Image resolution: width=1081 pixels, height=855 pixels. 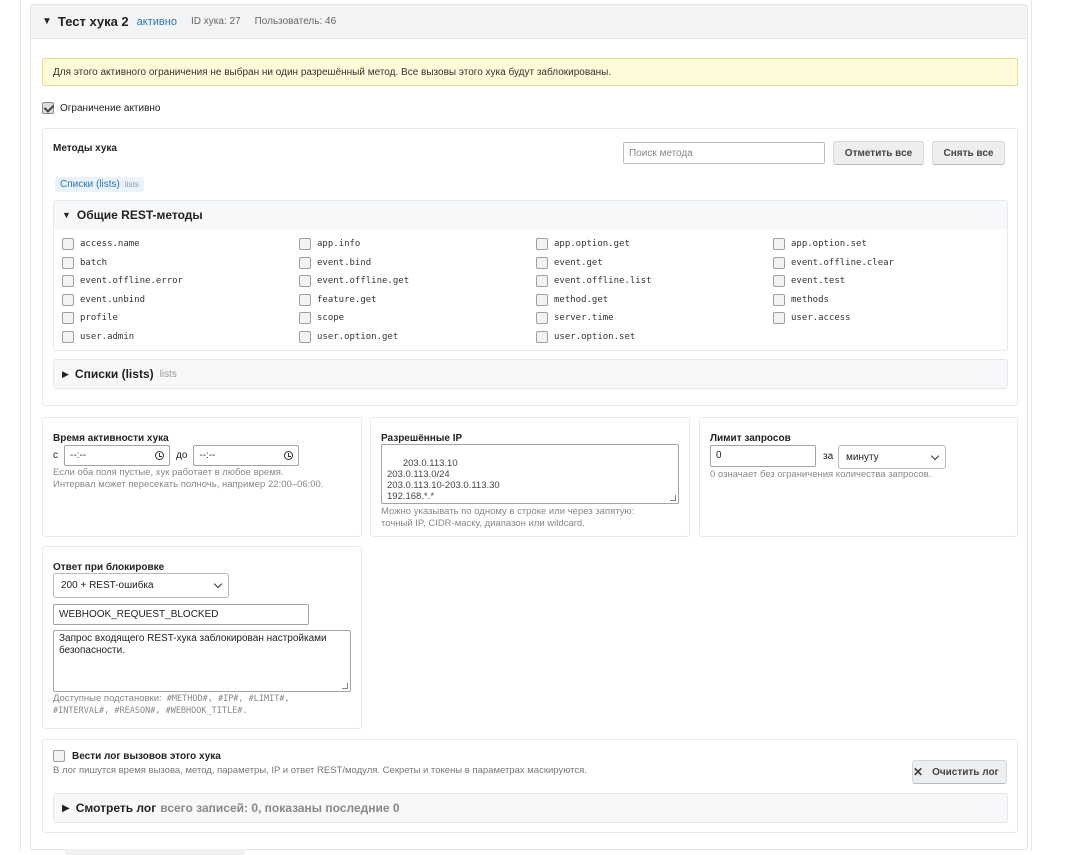 I want to click on limit-title: Лимит запросов, so click(x=750, y=438).